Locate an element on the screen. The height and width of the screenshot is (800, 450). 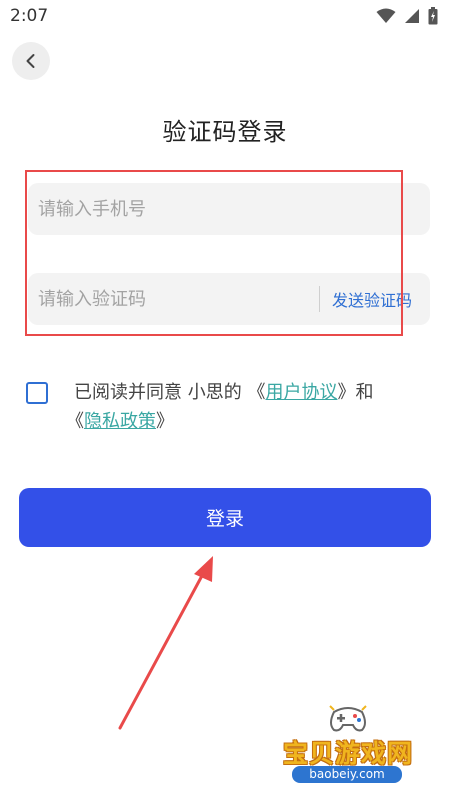
signal-icon is located at coordinates (412, 16).